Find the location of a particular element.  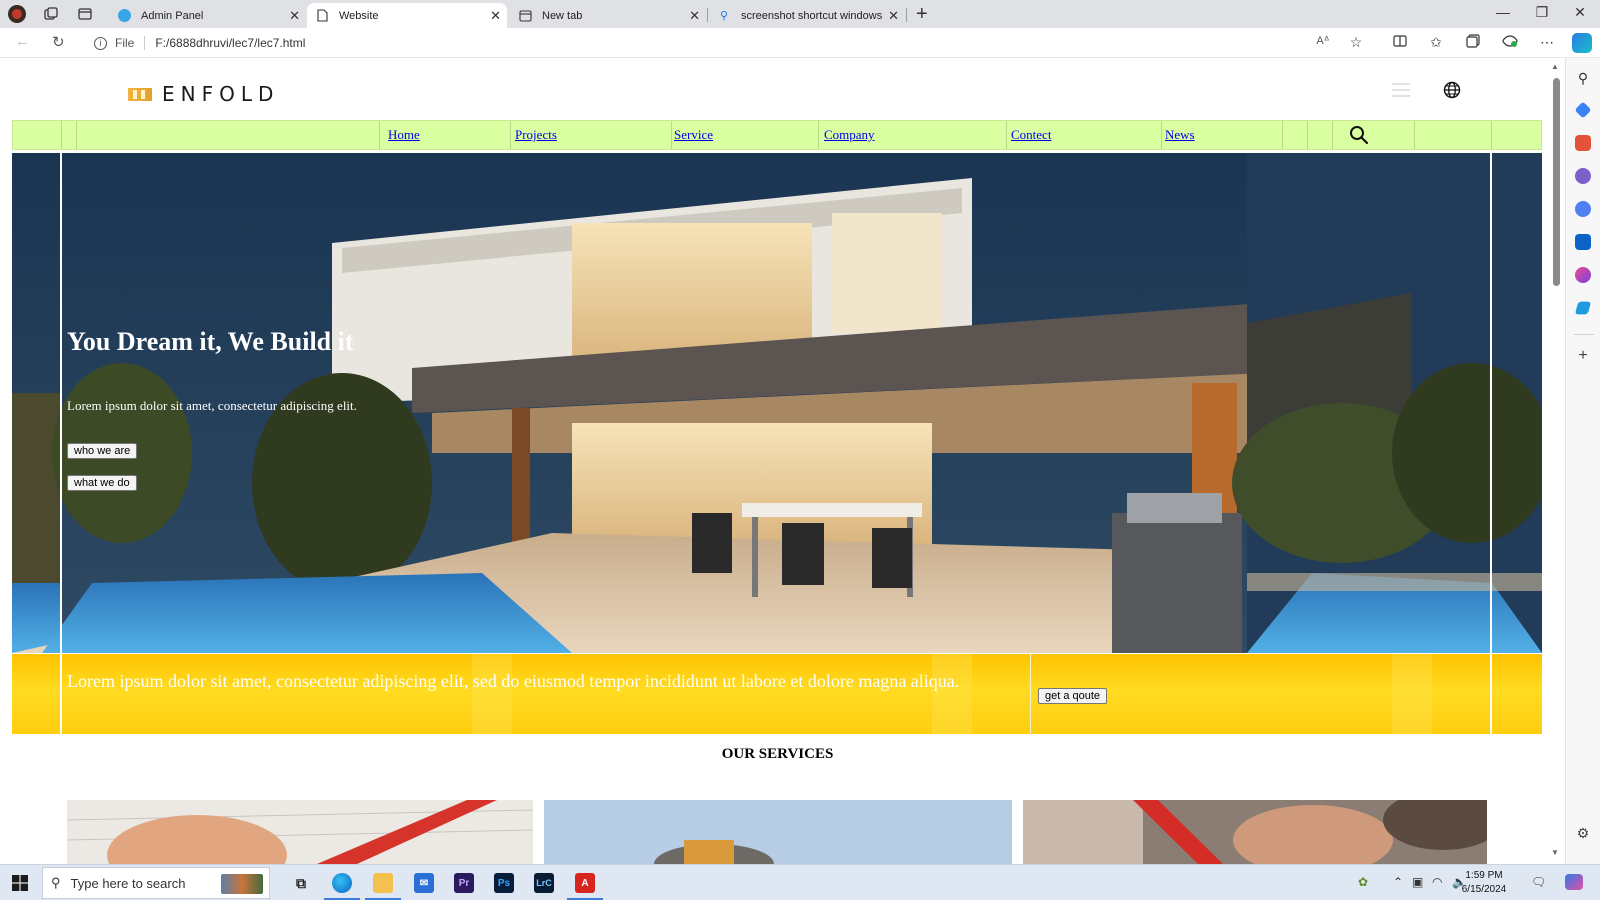

lightroom-classic-icon: LrC is located at coordinates (544, 883).